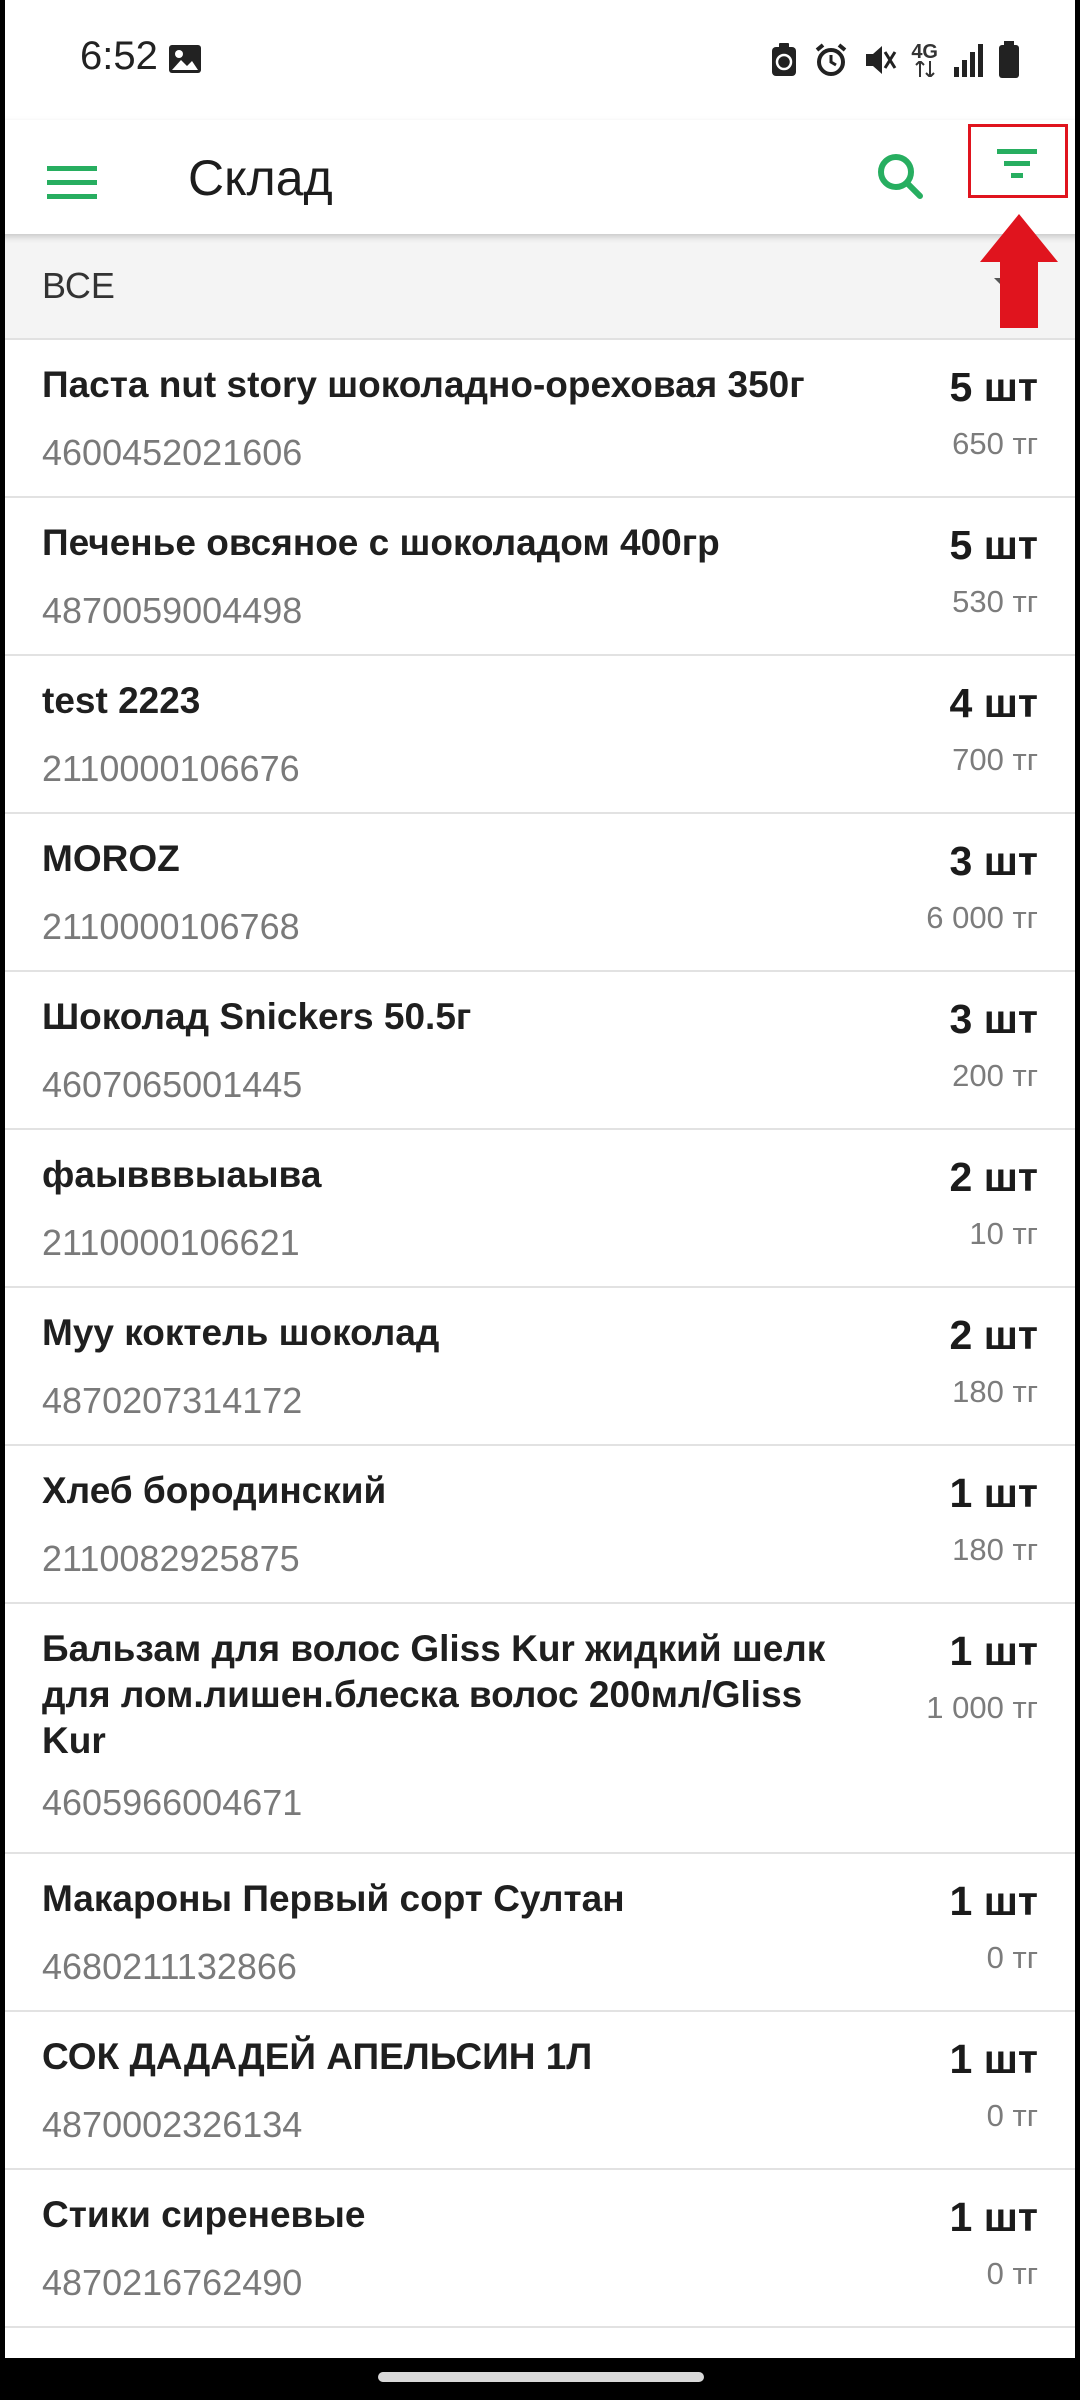 This screenshot has height=2400, width=1080. What do you see at coordinates (1077, 1200) in the screenshot?
I see `right-border` at bounding box center [1077, 1200].